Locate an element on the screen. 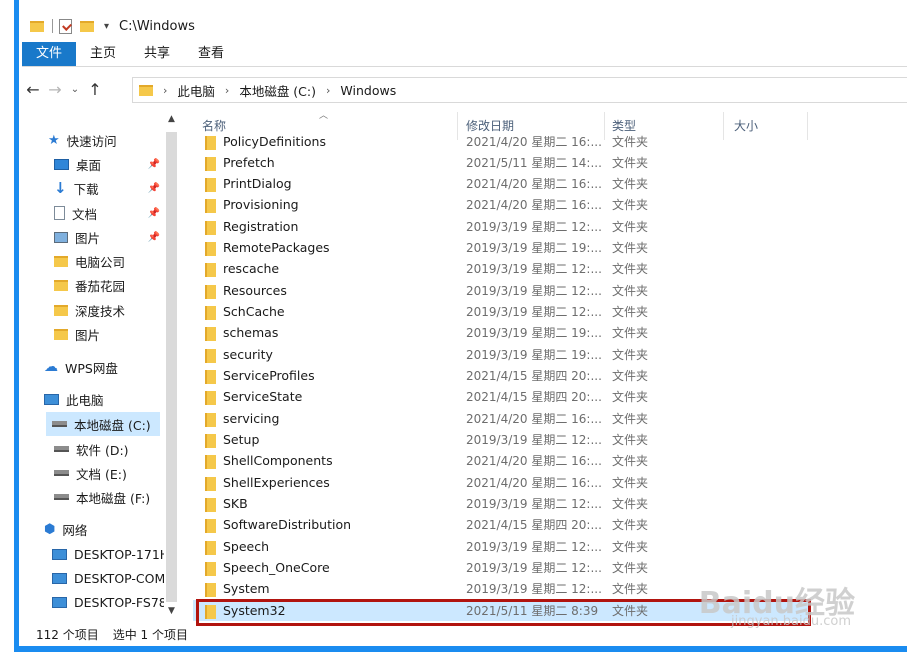  sidebar-item-label: 软件 (D:) is located at coordinates (102, 450).